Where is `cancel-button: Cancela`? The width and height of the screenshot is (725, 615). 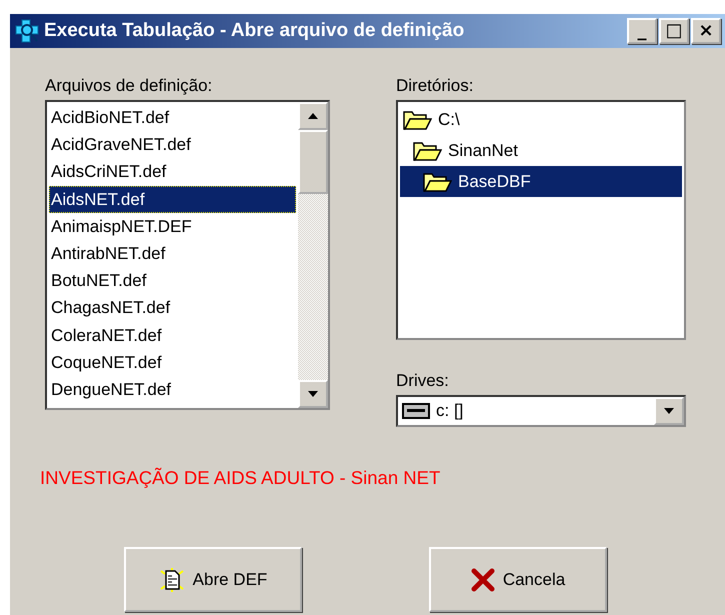 cancel-button: Cancela is located at coordinates (518, 579).